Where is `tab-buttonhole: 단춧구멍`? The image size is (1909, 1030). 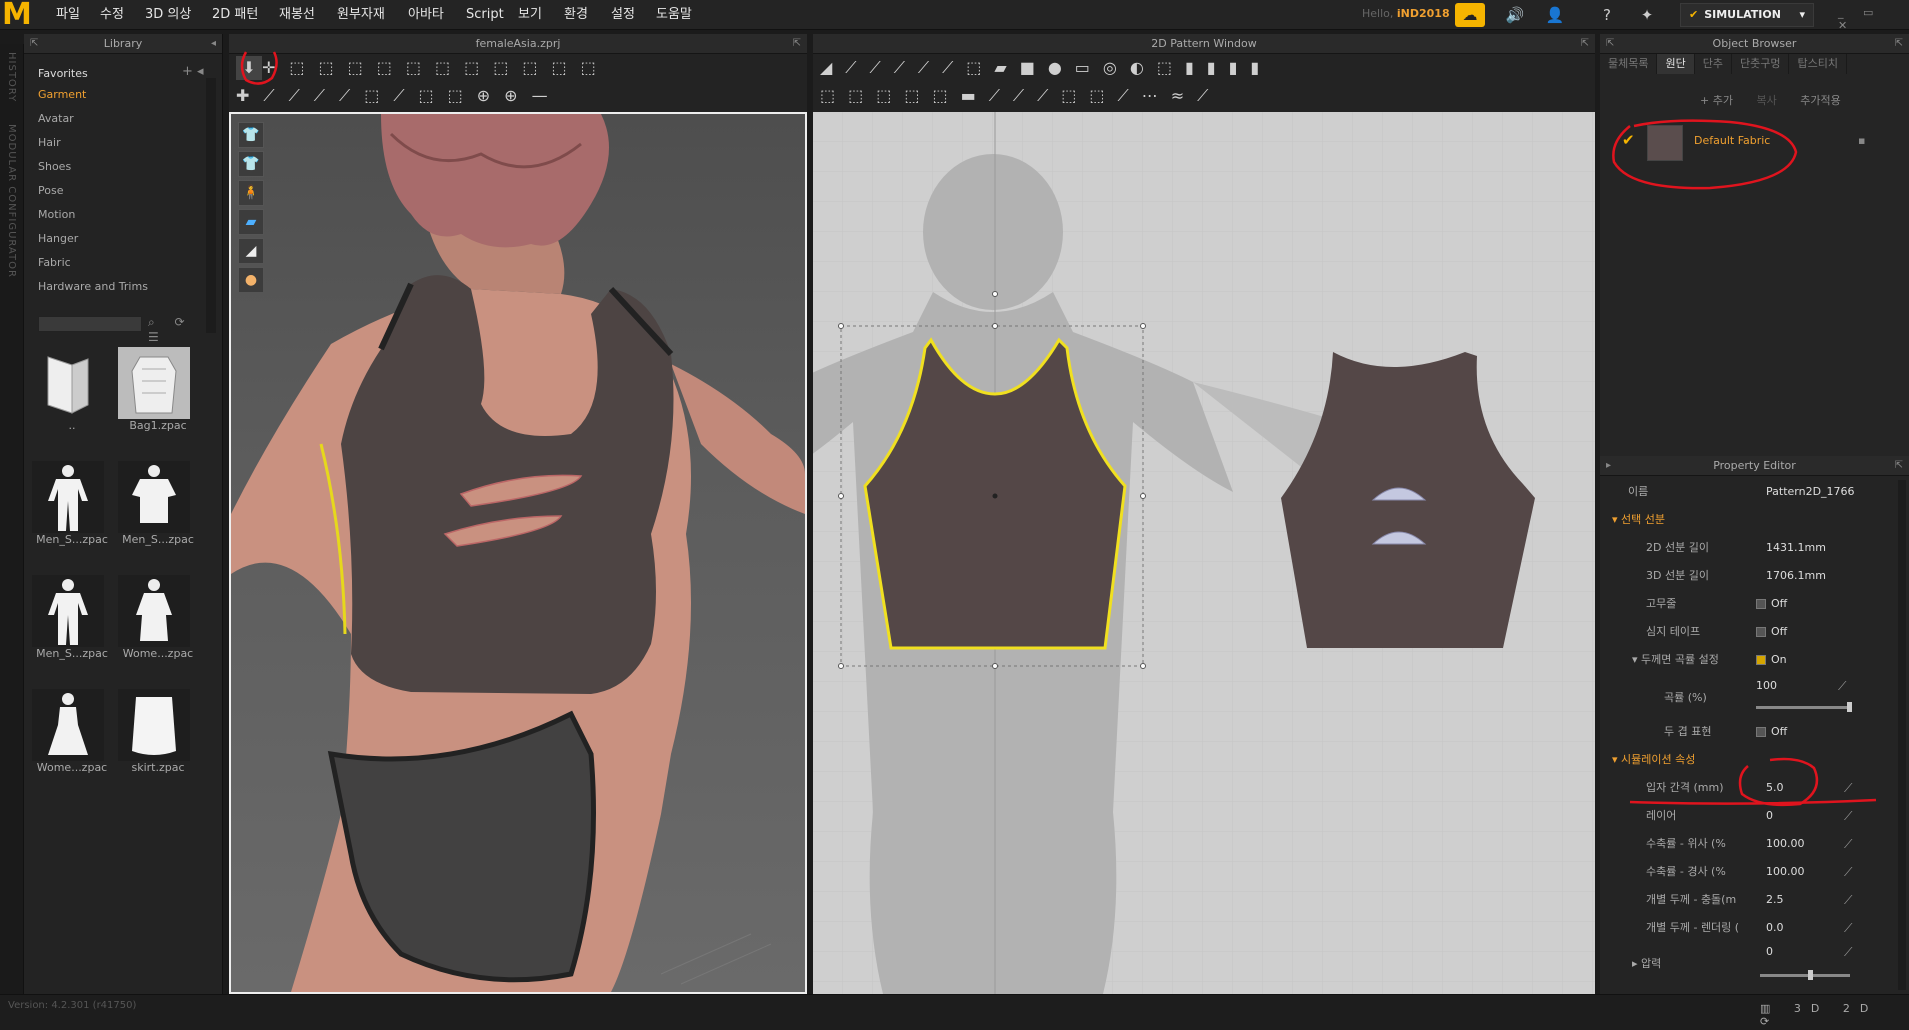 tab-buttonhole: 단춧구멍 is located at coordinates (1761, 64).